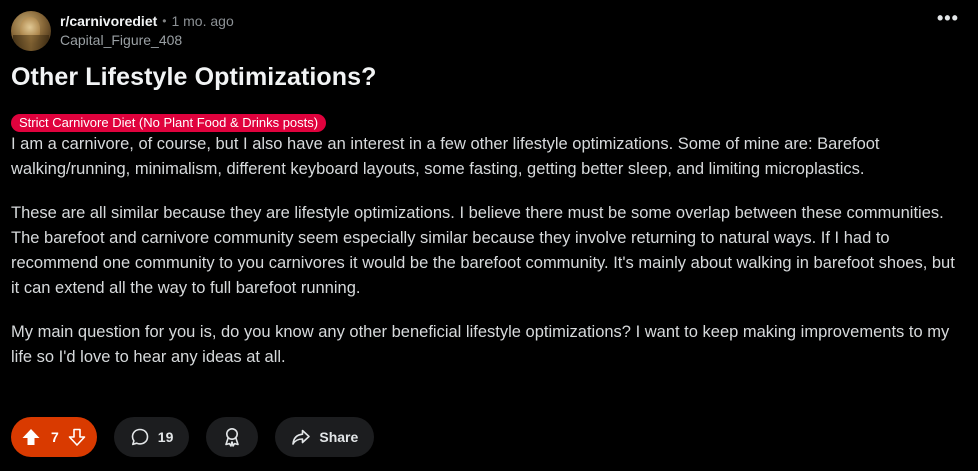  Describe the element at coordinates (140, 437) in the screenshot. I see `comment-bubble-icon` at that location.